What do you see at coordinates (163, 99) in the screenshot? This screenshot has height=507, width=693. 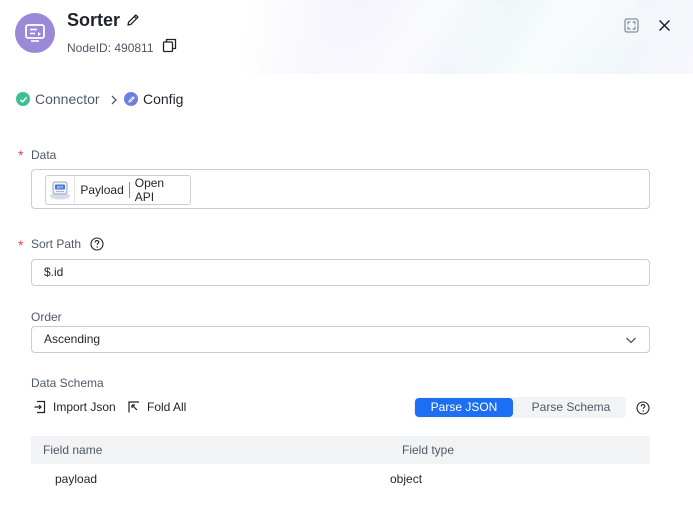 I see `breadcrumb-label: Config` at bounding box center [163, 99].